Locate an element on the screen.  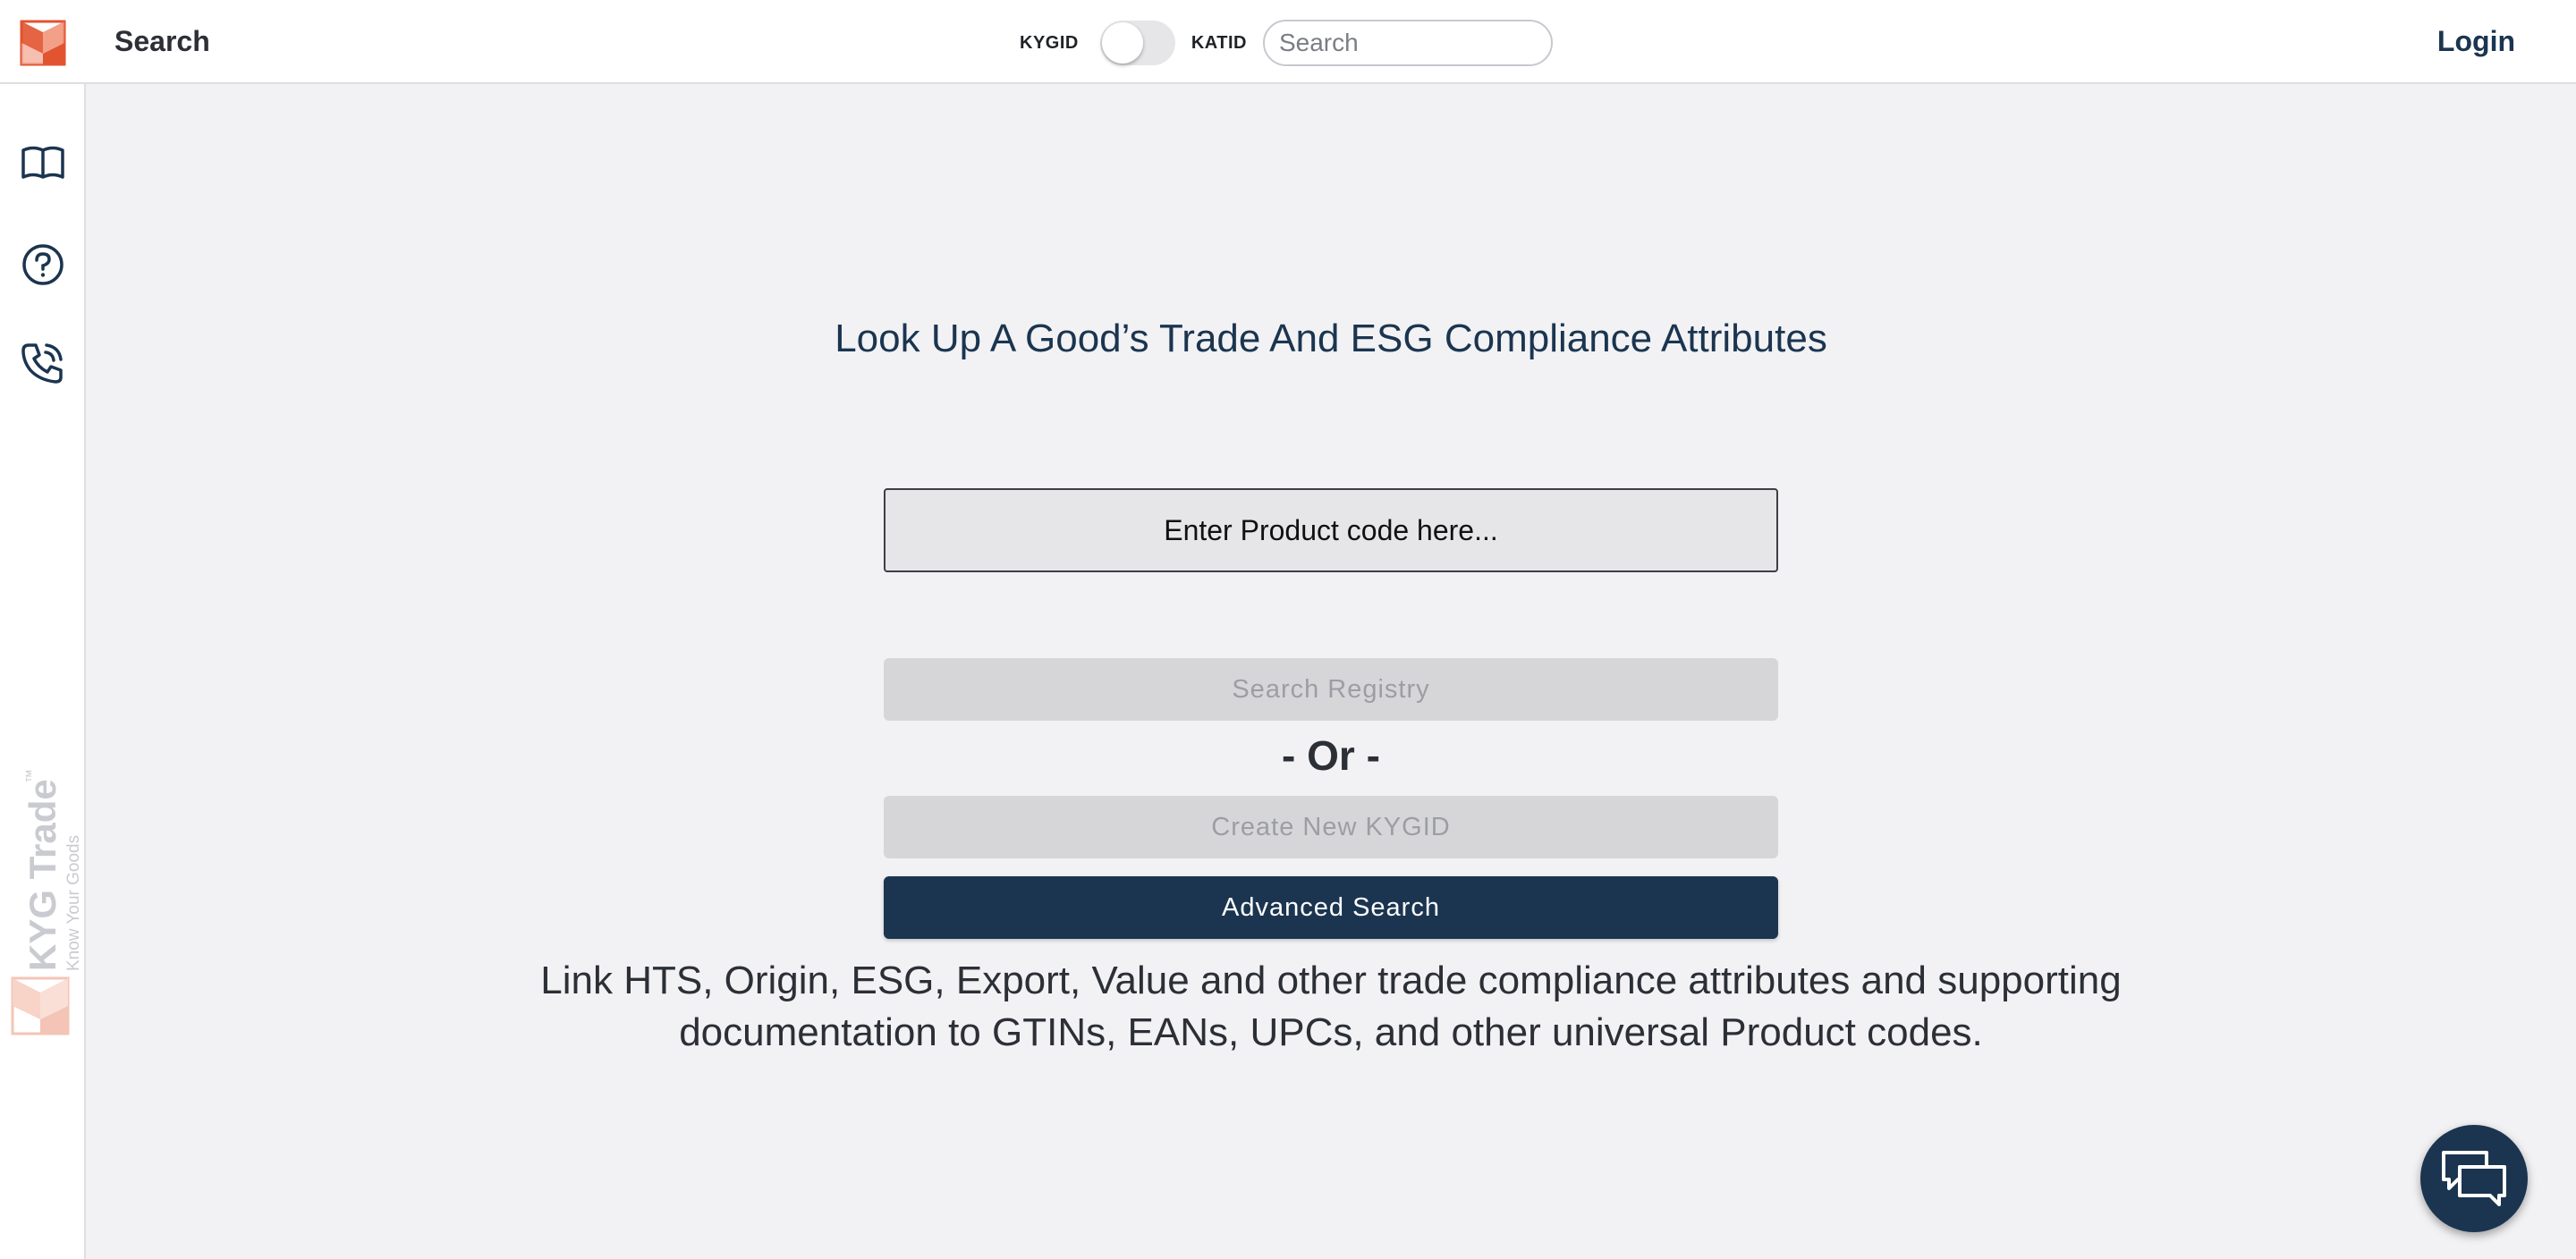
chat-bubbles-icon is located at coordinates (2474, 1178).